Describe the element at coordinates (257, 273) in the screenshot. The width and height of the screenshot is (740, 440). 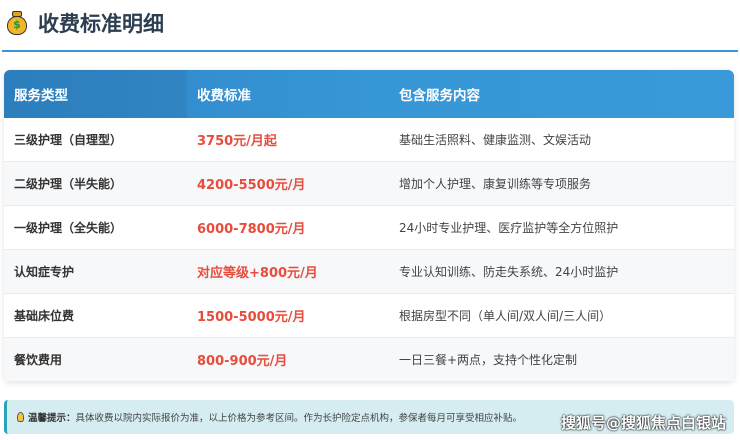
I see `fee-cell: 对应等级+800元/月` at that location.